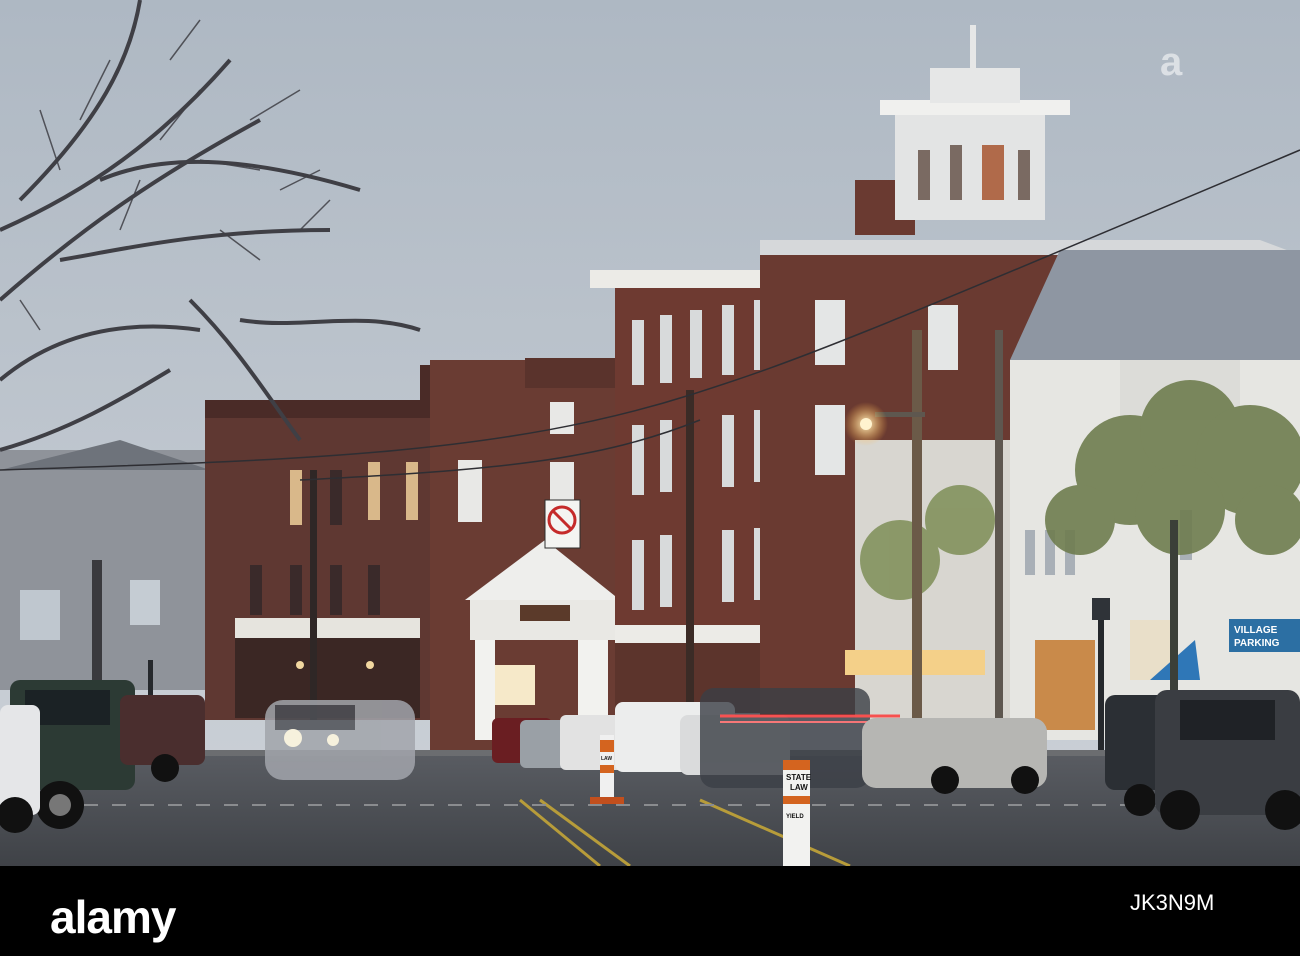 The width and height of the screenshot is (1300, 956). Describe the element at coordinates (1256, 630) in the screenshot. I see `village-parking-text-1: VILLAGE` at that location.